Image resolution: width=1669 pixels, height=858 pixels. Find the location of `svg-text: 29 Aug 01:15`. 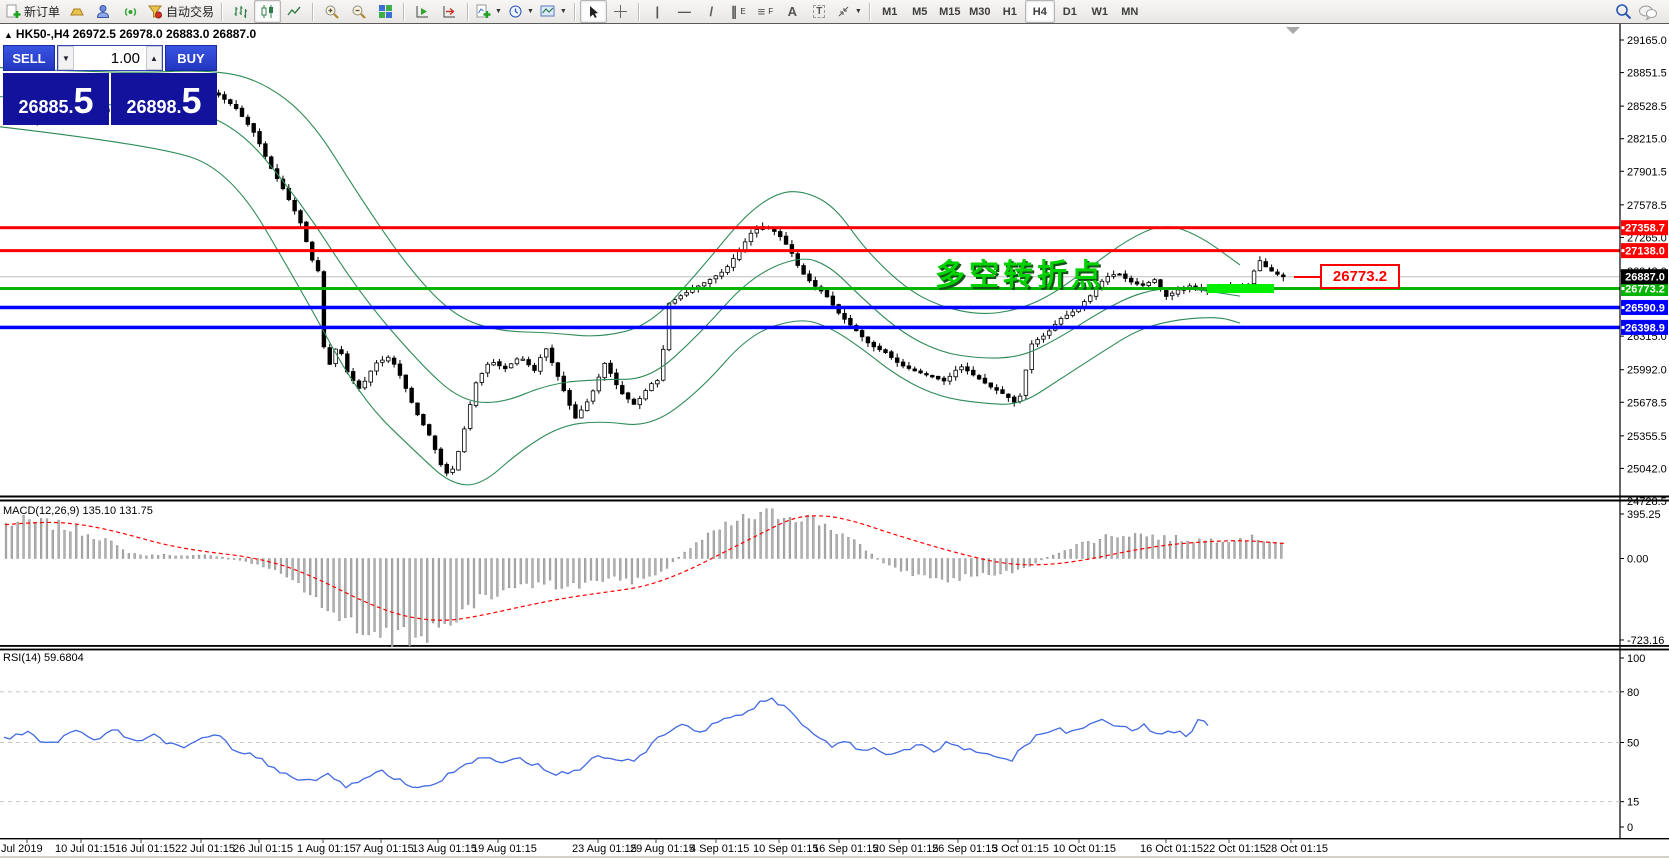

svg-text: 29 Aug 01:15 is located at coordinates (662, 849).